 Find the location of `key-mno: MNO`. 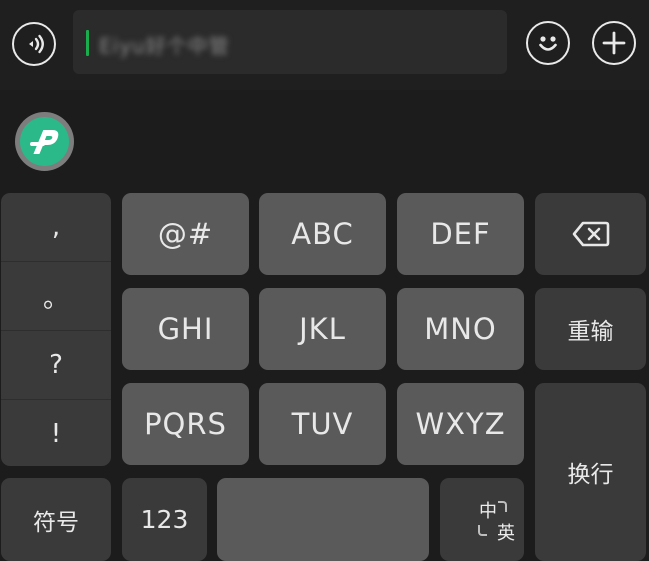

key-mno: MNO is located at coordinates (460, 329).